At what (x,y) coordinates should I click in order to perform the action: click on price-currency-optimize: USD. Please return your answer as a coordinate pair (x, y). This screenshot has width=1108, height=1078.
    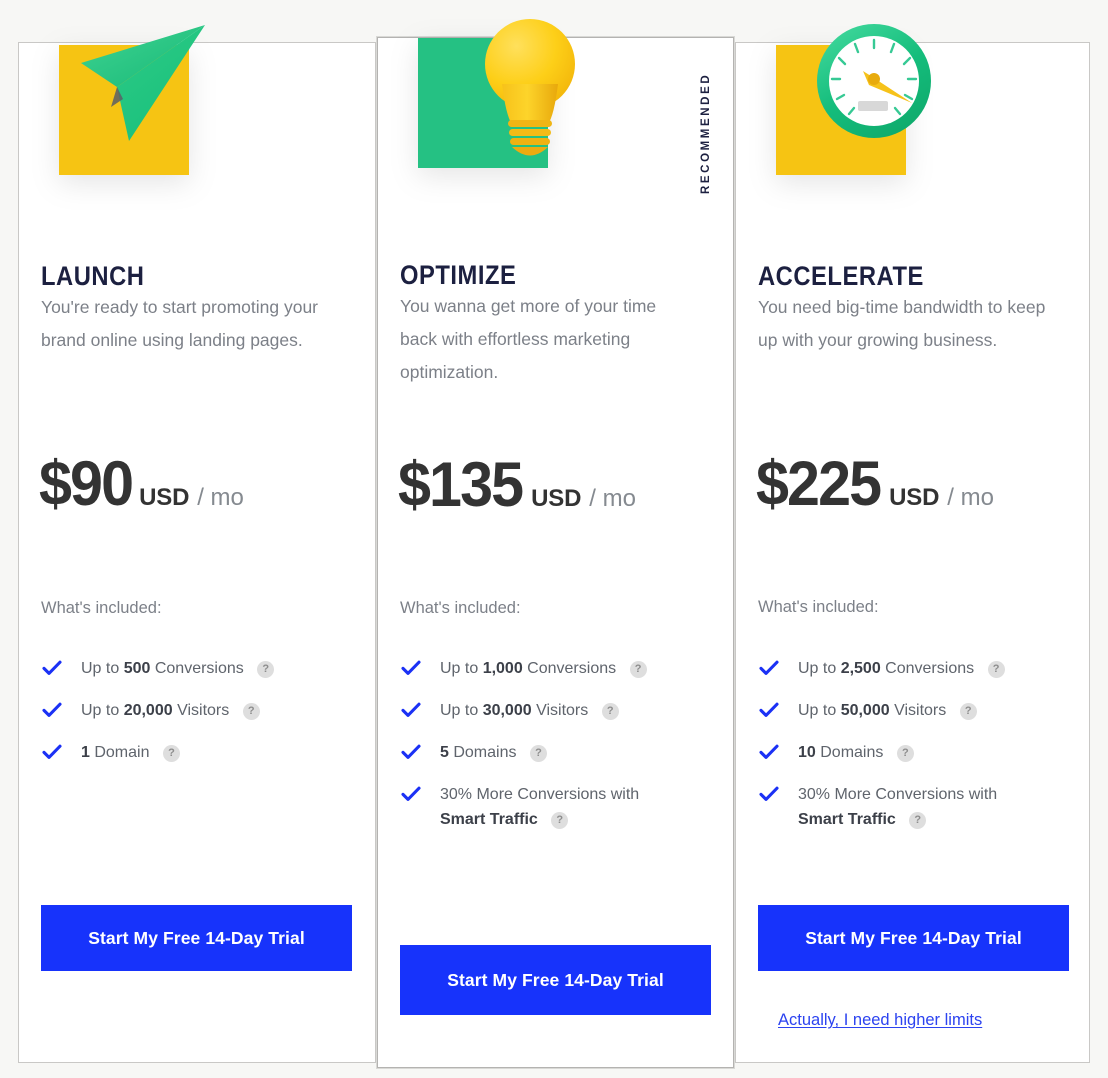
    Looking at the image, I should click on (556, 498).